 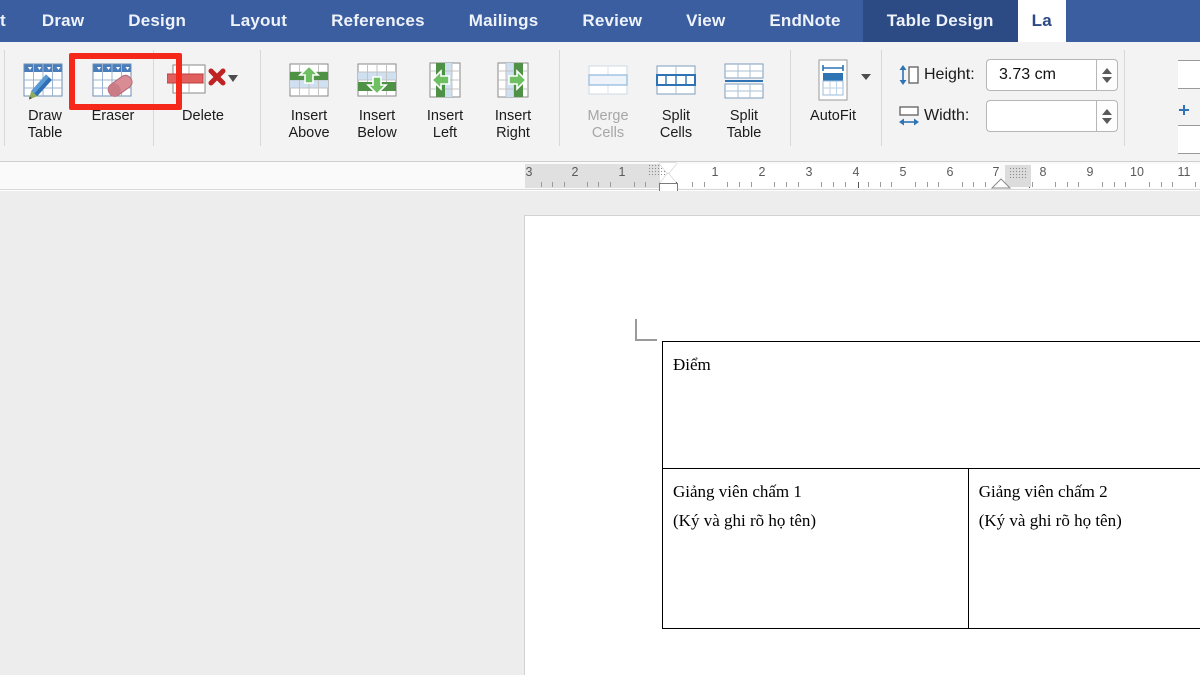 I want to click on plus-icon, so click(x=1184, y=110).